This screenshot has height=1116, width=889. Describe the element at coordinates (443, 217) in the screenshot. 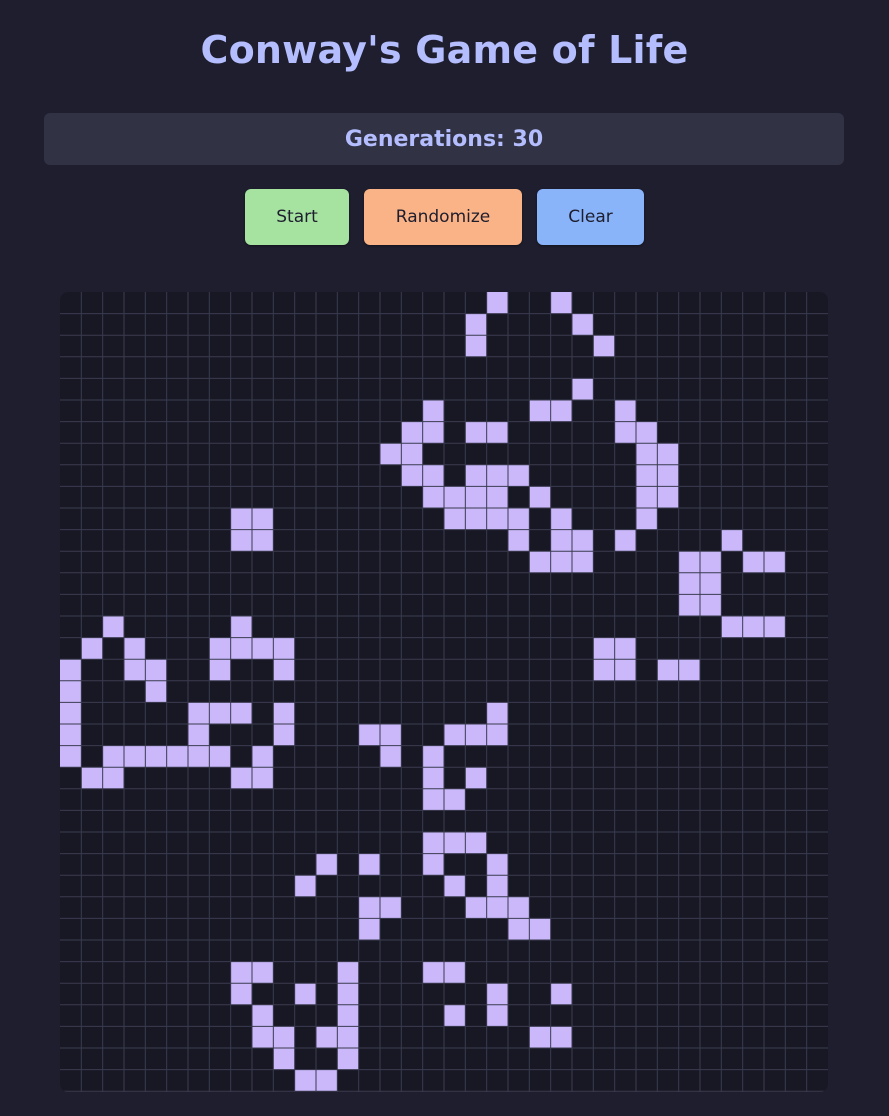

I see `randomize-button: Randomize` at that location.